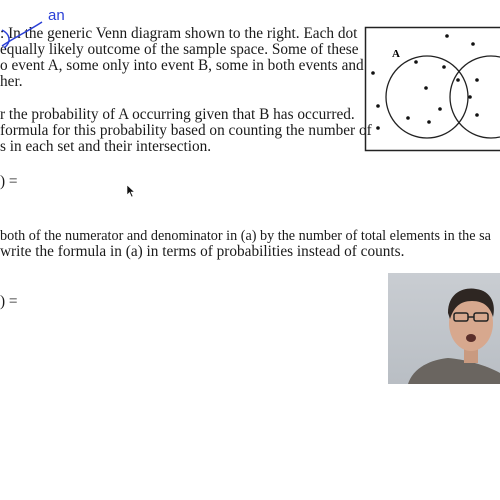 This screenshot has width=500, height=500. What do you see at coordinates (474, 97) in the screenshot?
I see `circle-b` at bounding box center [474, 97].